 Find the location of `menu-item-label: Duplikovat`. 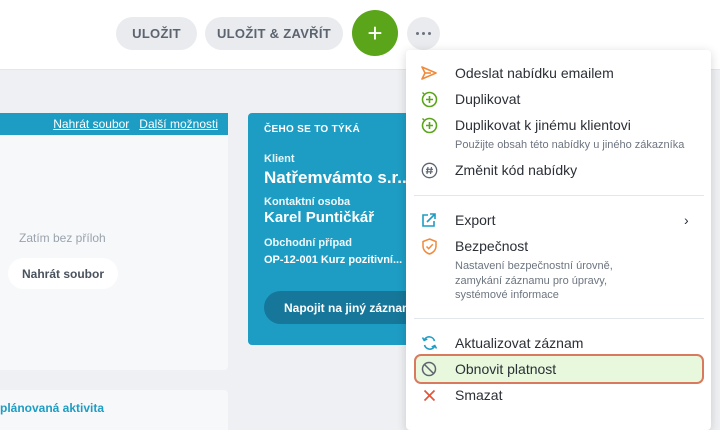

menu-item-label: Duplikovat is located at coordinates (488, 99).